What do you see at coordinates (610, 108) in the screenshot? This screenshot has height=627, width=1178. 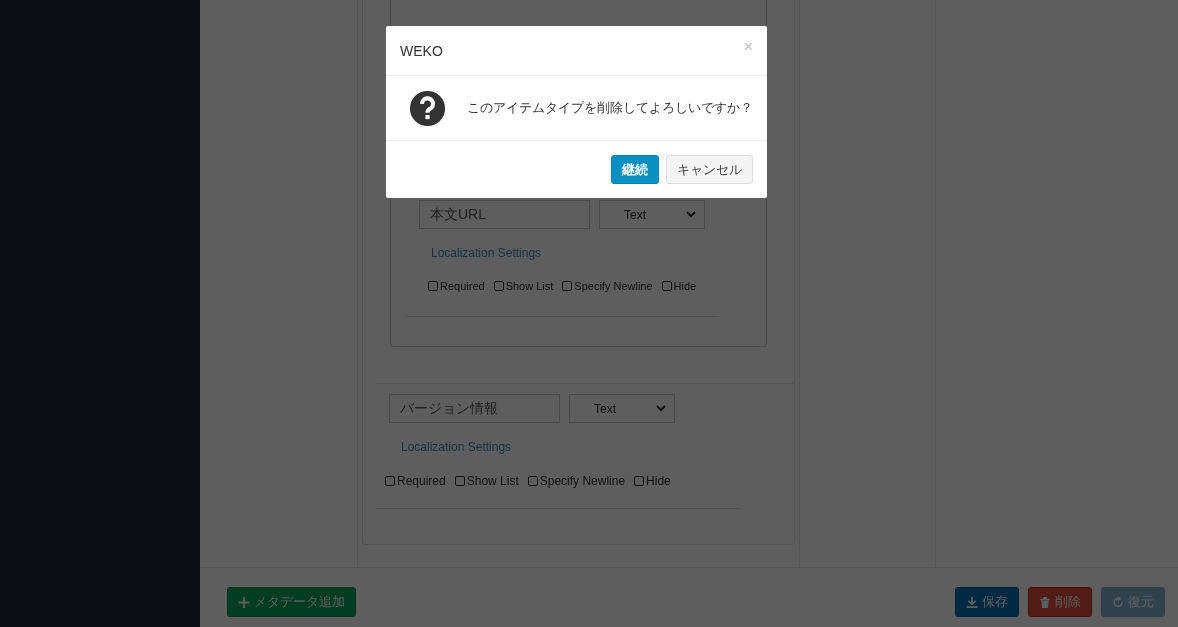 I see `dialog-message: このアイテムタイプを削除してよろしいですか？` at bounding box center [610, 108].